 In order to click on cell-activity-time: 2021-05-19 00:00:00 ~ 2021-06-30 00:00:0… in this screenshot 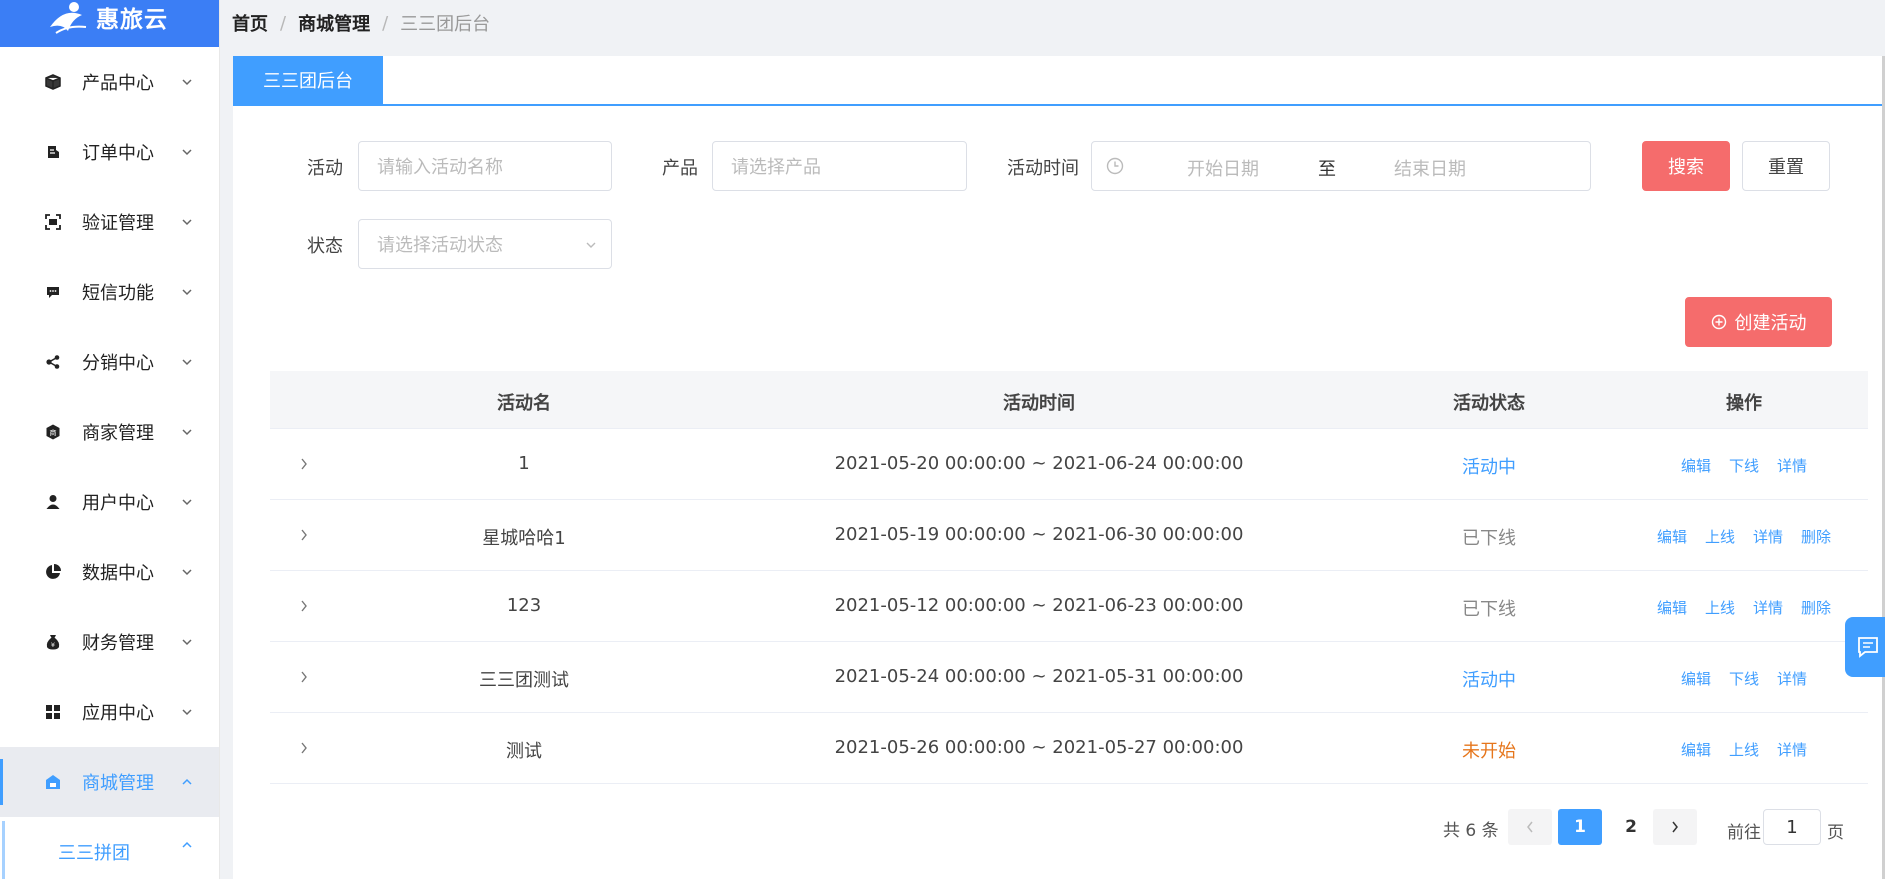, I will do `click(1039, 534)`.